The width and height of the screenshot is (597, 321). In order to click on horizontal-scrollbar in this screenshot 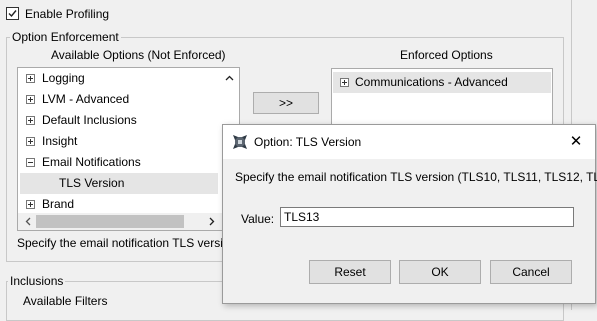, I will do `click(128, 221)`.